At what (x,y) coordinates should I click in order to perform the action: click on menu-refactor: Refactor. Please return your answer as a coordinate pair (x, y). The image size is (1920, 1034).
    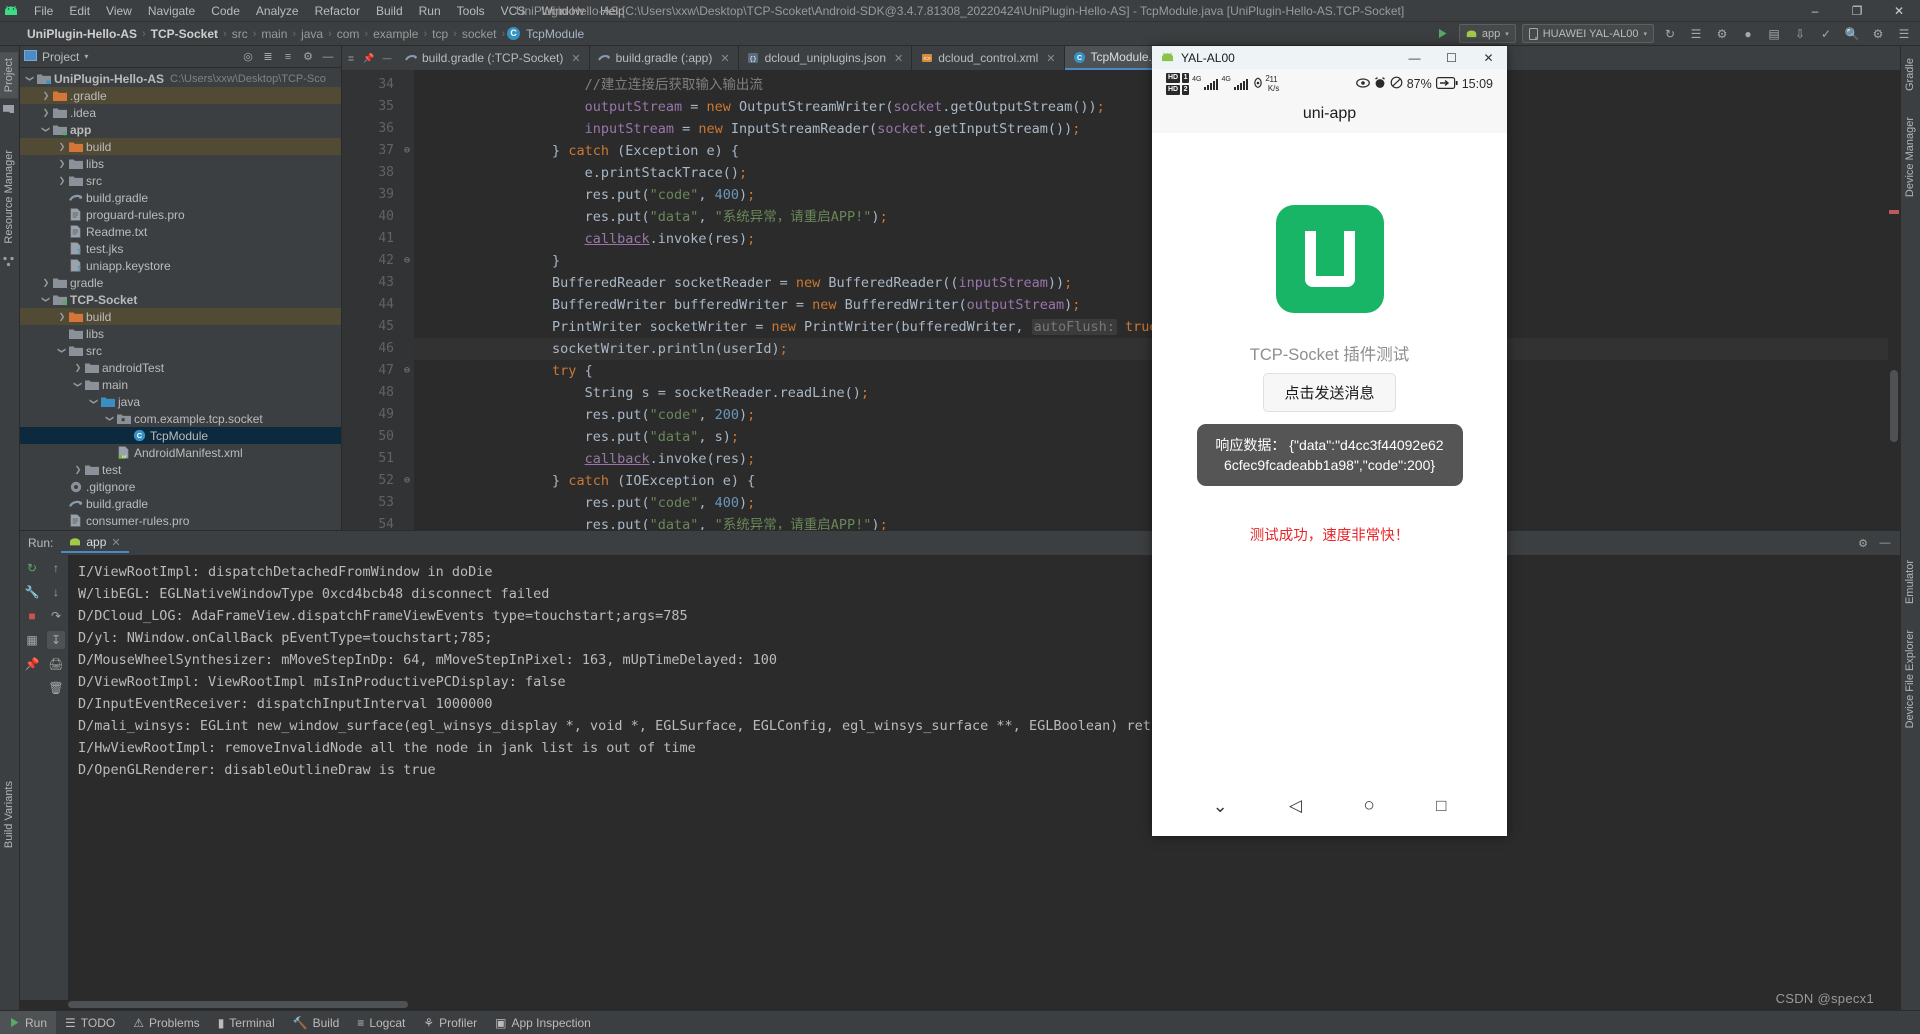
    Looking at the image, I should click on (337, 11).